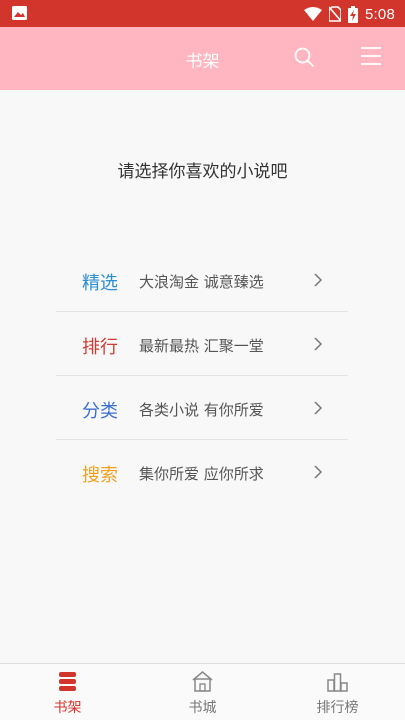 The image size is (405, 720). What do you see at coordinates (202, 708) in the screenshot?
I see `tab-label: 书城` at bounding box center [202, 708].